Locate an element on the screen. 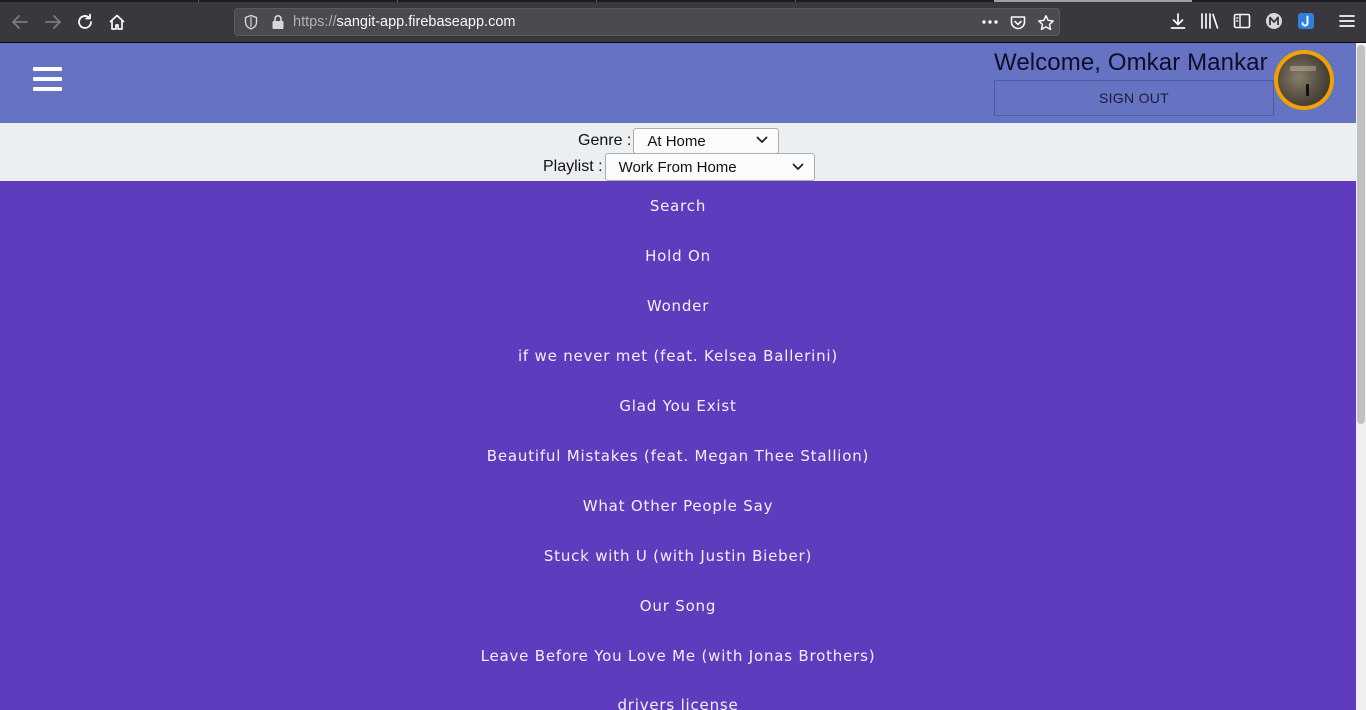  shield-icon is located at coordinates (251, 22).